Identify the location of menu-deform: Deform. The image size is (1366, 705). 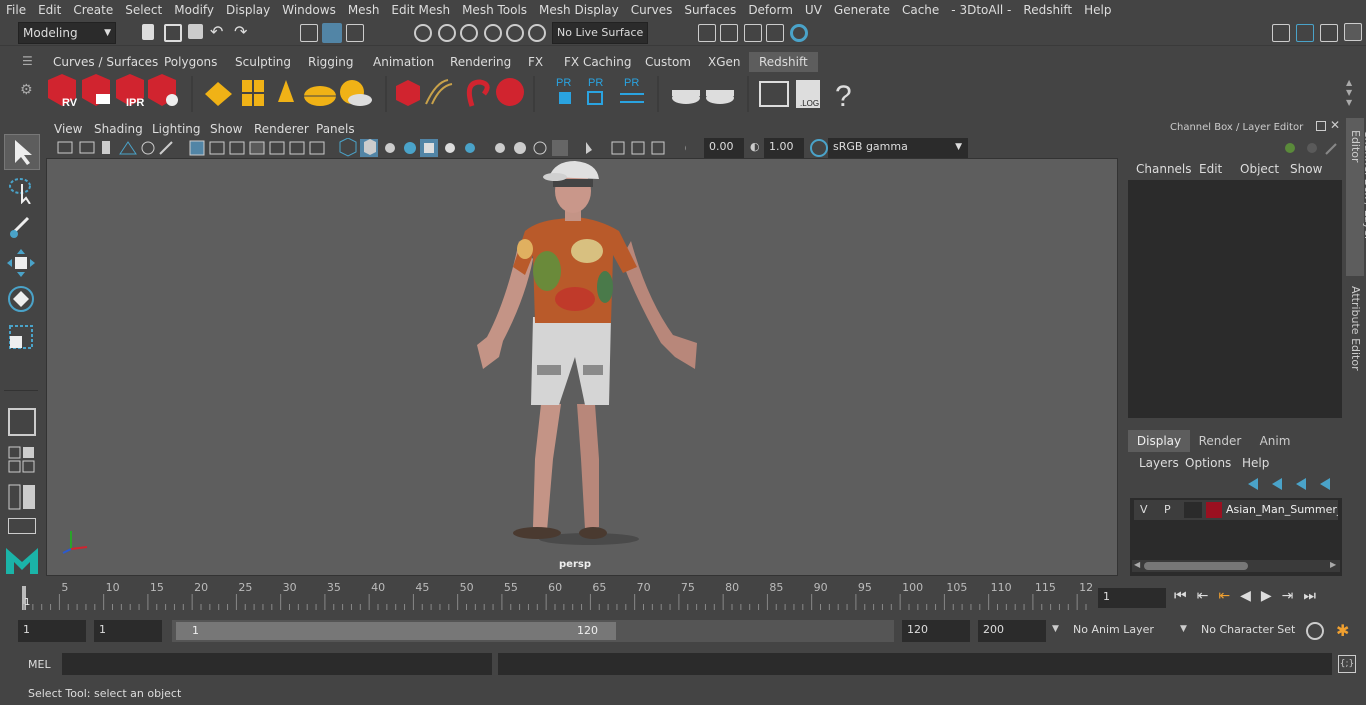
(770, 10).